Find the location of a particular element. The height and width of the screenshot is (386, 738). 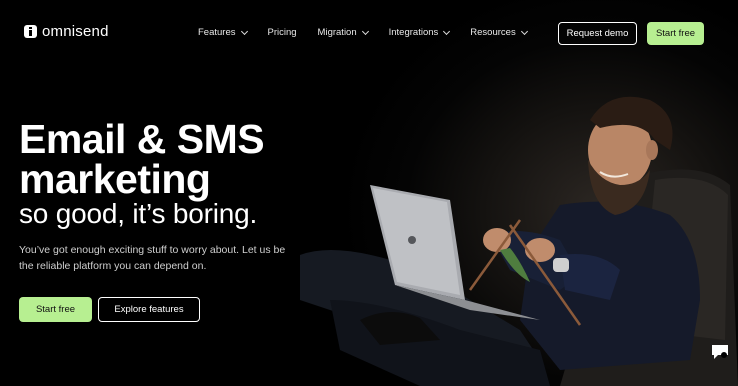

headline-line-2: marketing is located at coordinates (115, 179).